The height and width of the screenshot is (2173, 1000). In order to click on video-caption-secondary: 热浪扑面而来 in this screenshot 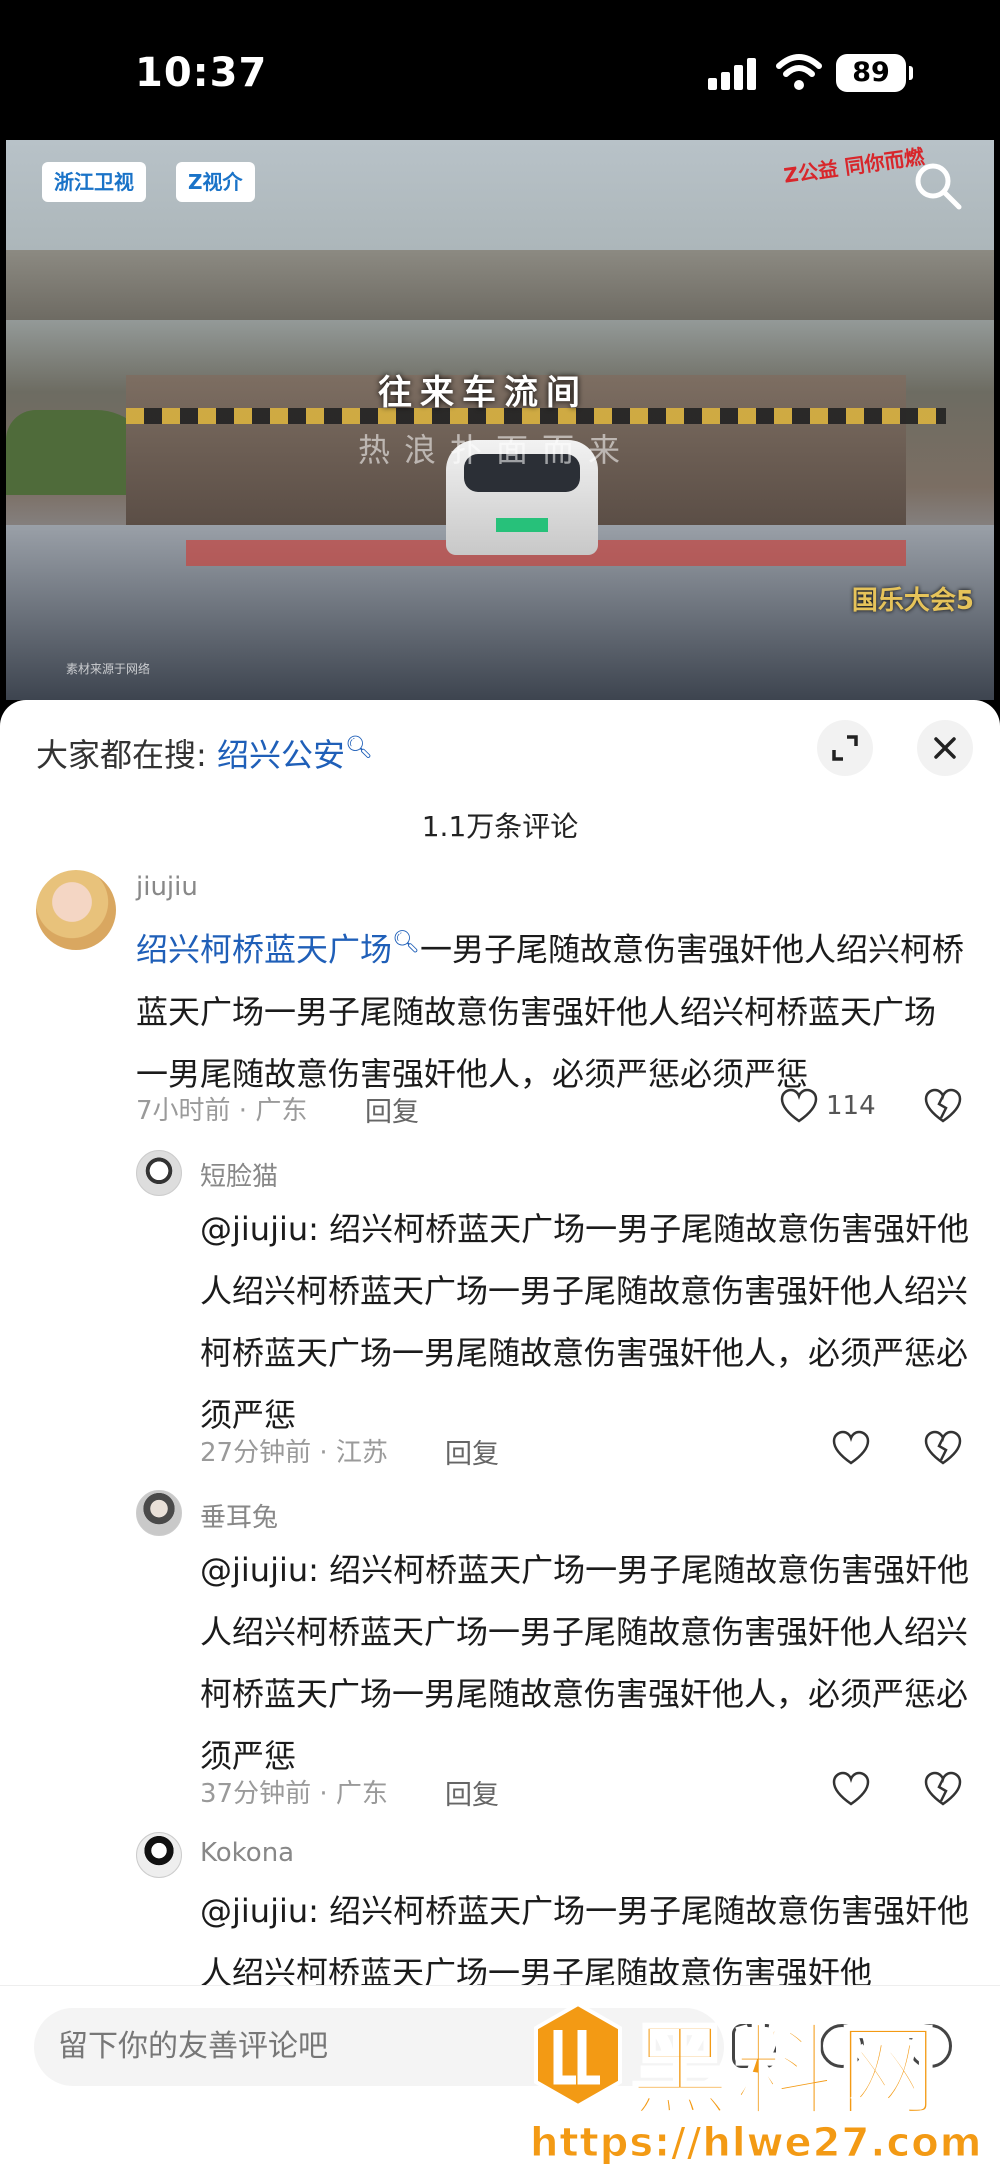, I will do `click(496, 450)`.